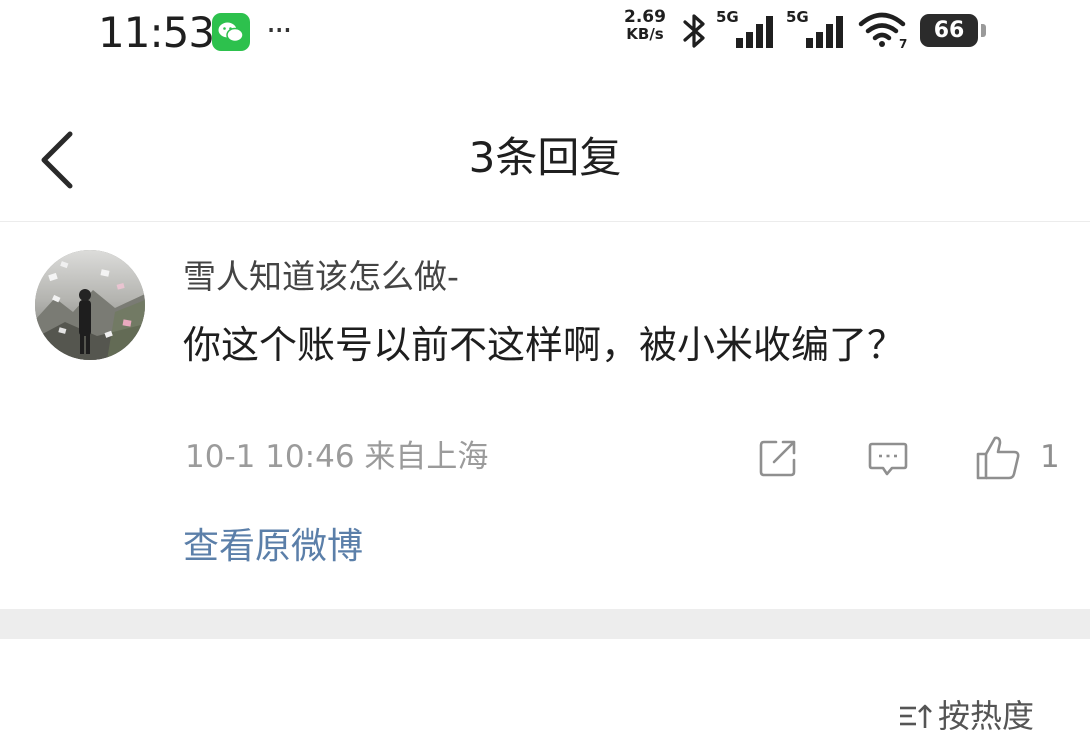 This screenshot has height=738, width=1090. What do you see at coordinates (998, 458) in the screenshot?
I see `like-icon` at bounding box center [998, 458].